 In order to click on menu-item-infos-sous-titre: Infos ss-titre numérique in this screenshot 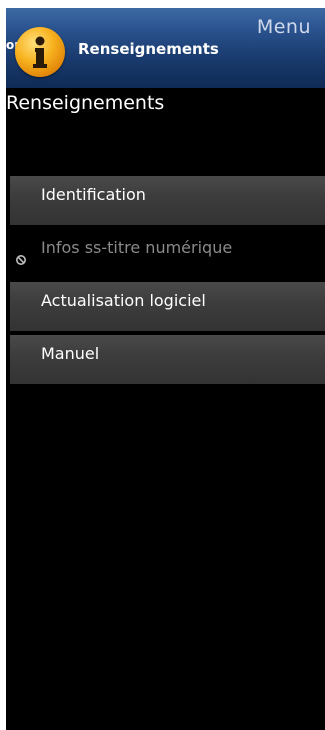, I will do `click(167, 253)`.